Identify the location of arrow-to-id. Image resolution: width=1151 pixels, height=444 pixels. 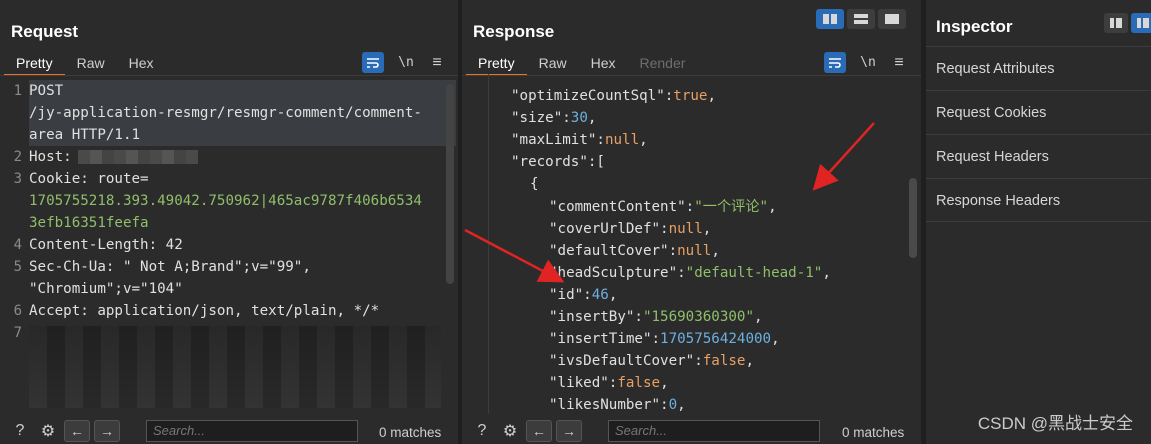
(514, 255).